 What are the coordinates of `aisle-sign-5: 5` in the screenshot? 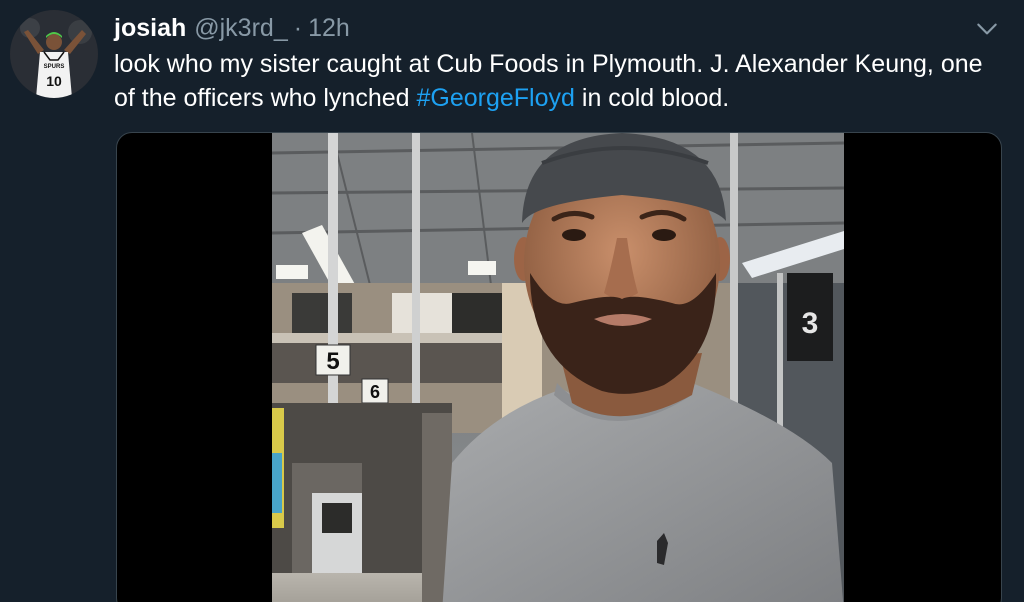 It's located at (332, 361).